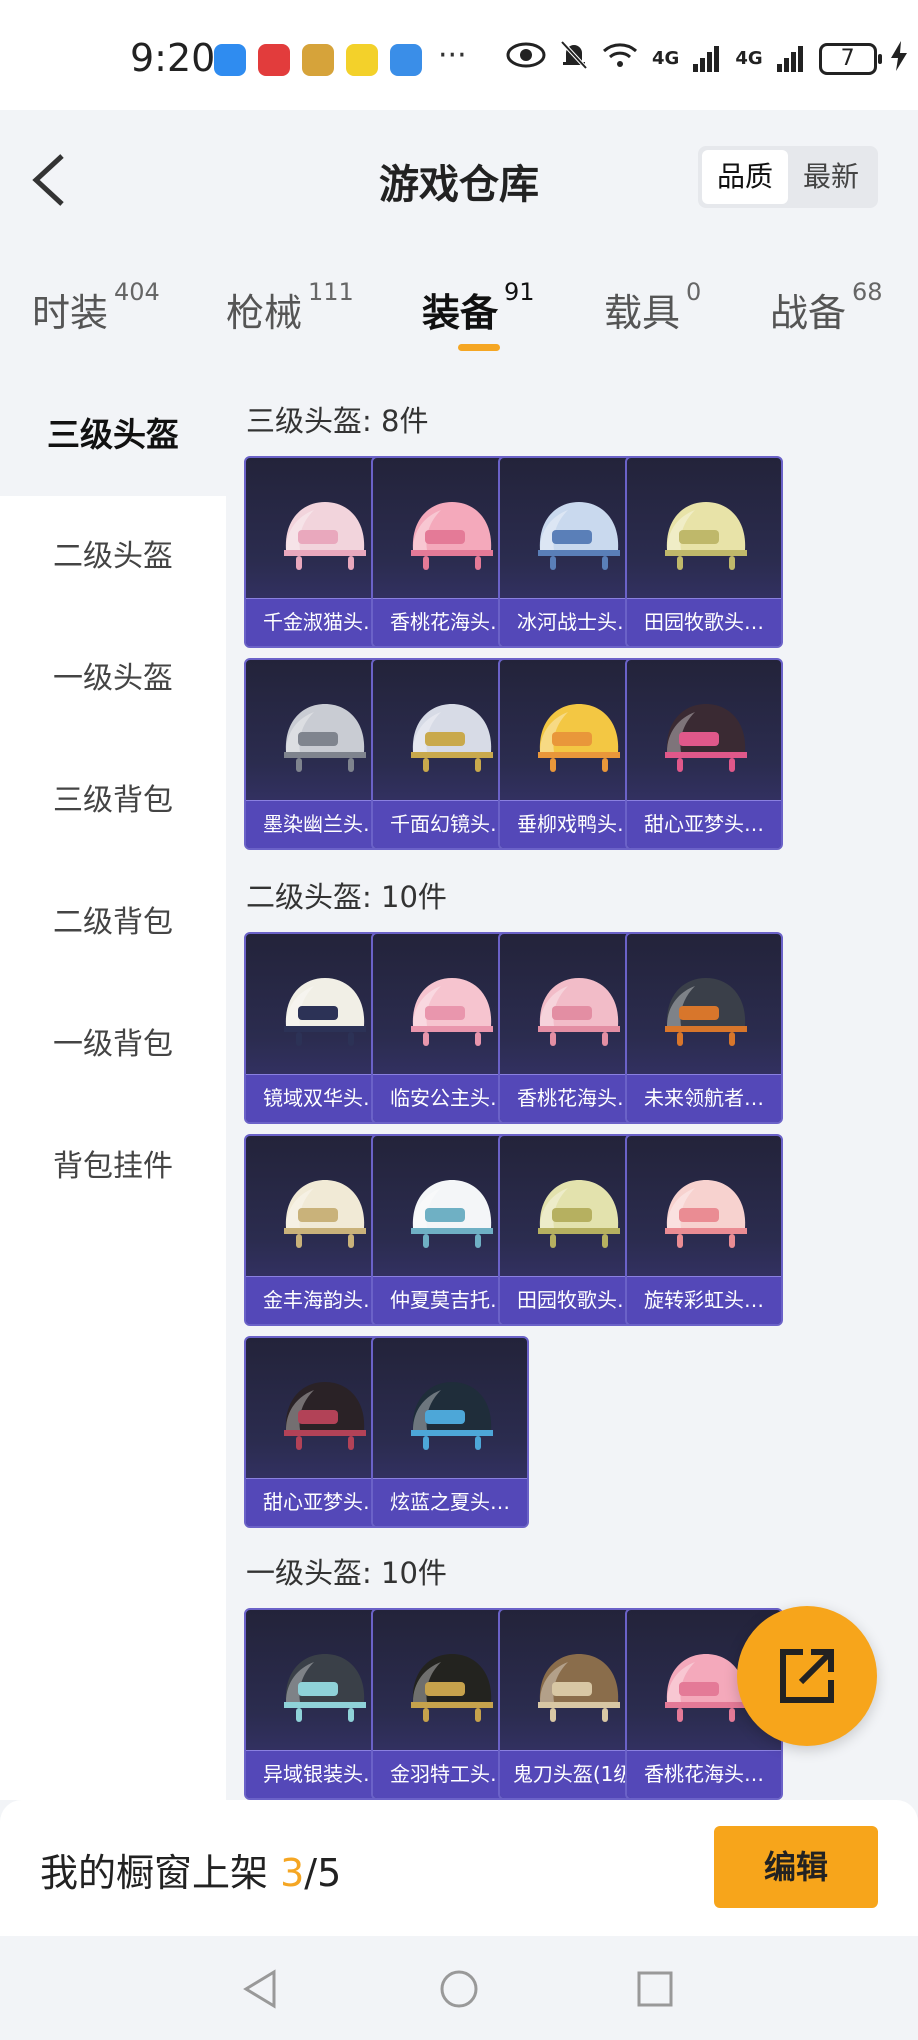  What do you see at coordinates (113, 801) in the screenshot?
I see `sidebar-item-level3-backpack: 三级背包` at bounding box center [113, 801].